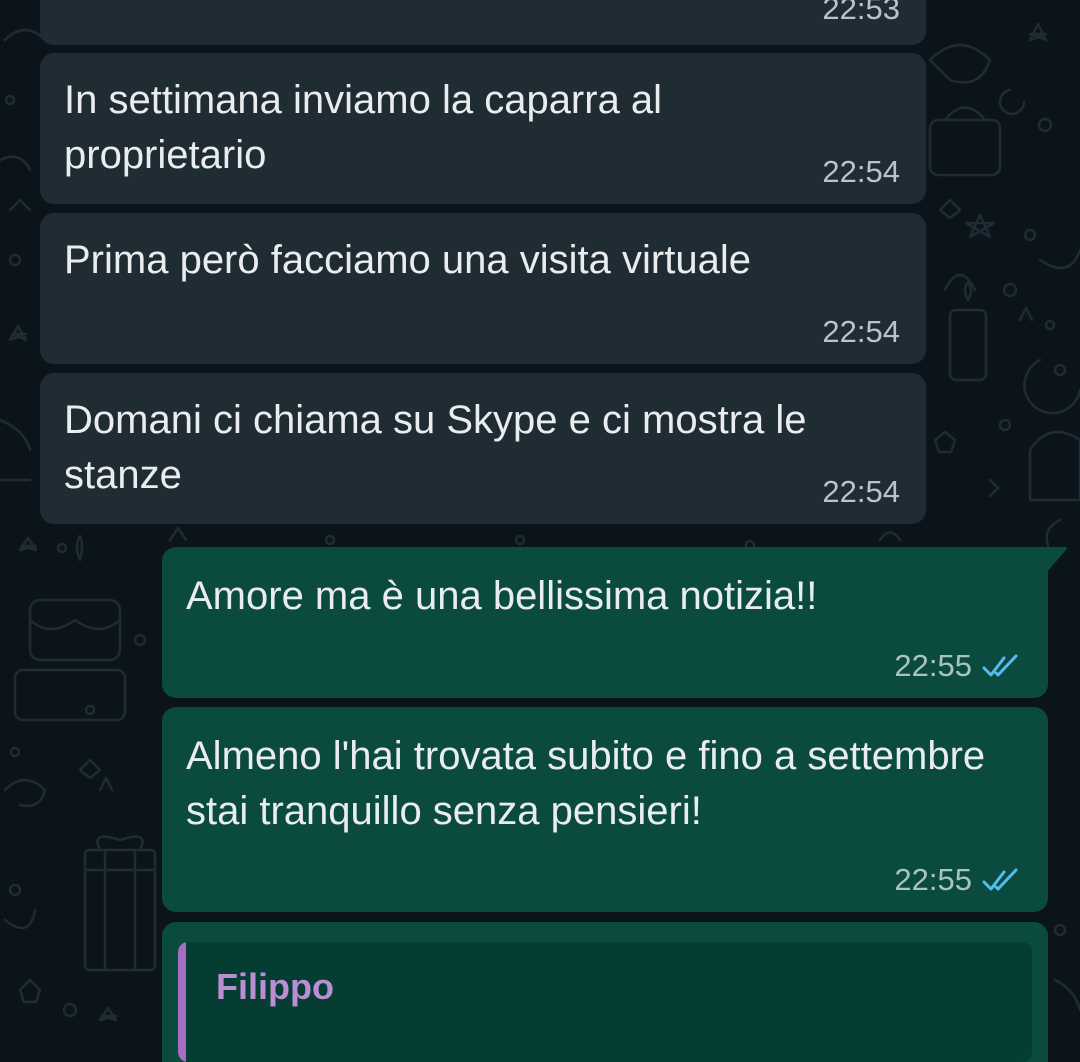  I want to click on message-text: Prima però facciamo una visita virtuale, so click(407, 260).